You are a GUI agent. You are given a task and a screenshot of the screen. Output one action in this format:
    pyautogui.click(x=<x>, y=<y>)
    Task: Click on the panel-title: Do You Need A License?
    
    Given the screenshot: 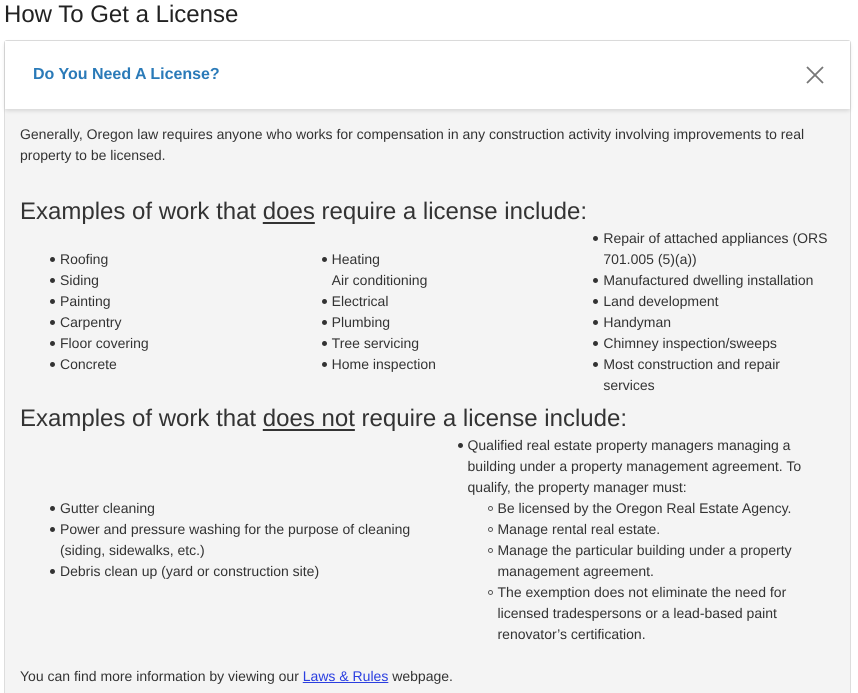 What is the action you would take?
    pyautogui.click(x=126, y=75)
    